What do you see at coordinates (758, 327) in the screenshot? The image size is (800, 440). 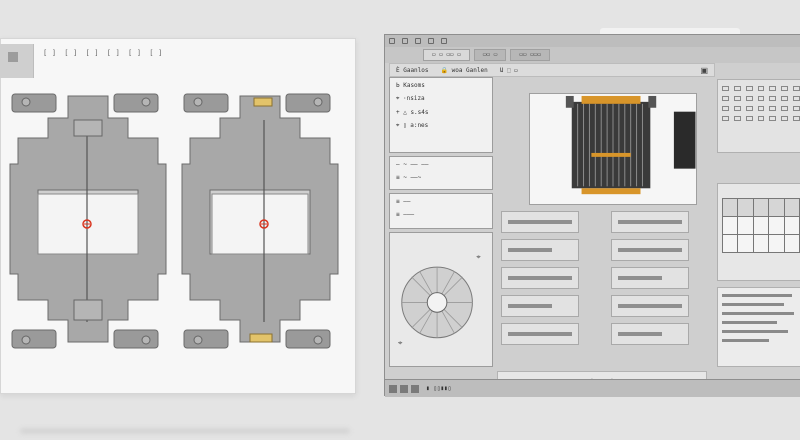 I see `notes-panel` at bounding box center [758, 327].